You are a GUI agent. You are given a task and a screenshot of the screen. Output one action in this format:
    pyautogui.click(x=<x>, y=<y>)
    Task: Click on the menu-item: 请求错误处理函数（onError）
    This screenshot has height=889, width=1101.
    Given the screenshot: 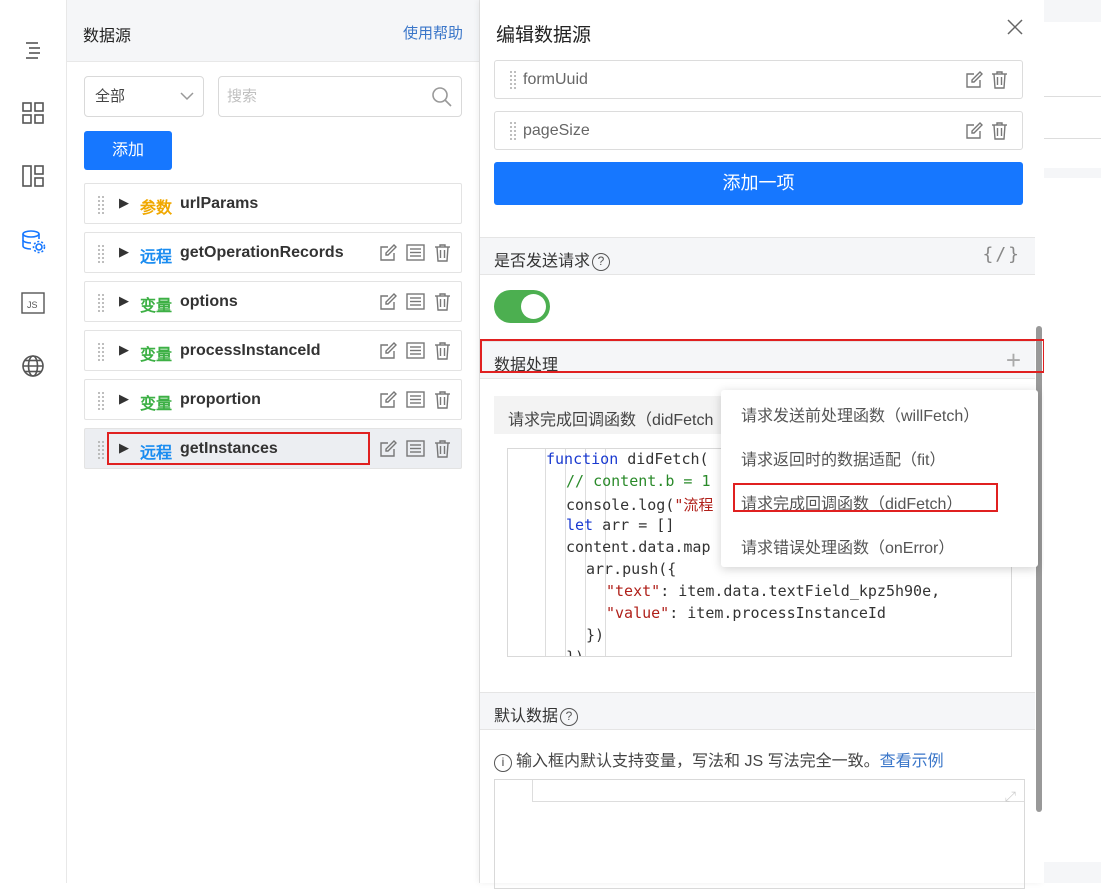 What is the action you would take?
    pyautogui.click(x=847, y=546)
    